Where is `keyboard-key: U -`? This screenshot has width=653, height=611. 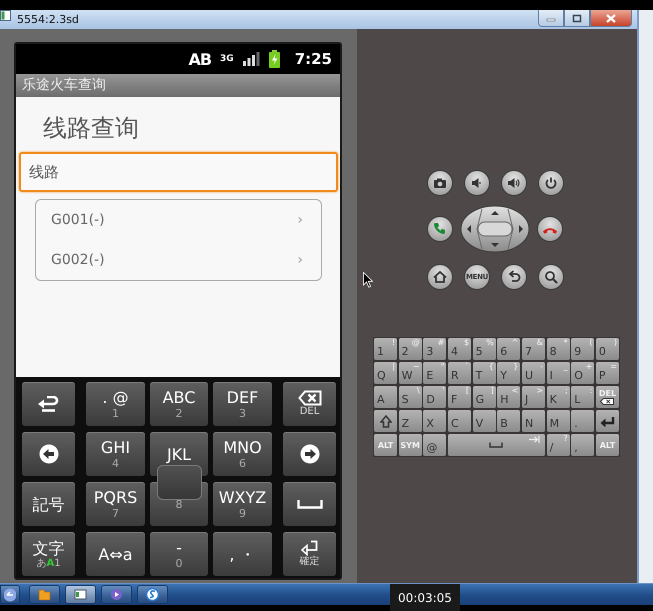
keyboard-key: U - is located at coordinates (534, 373).